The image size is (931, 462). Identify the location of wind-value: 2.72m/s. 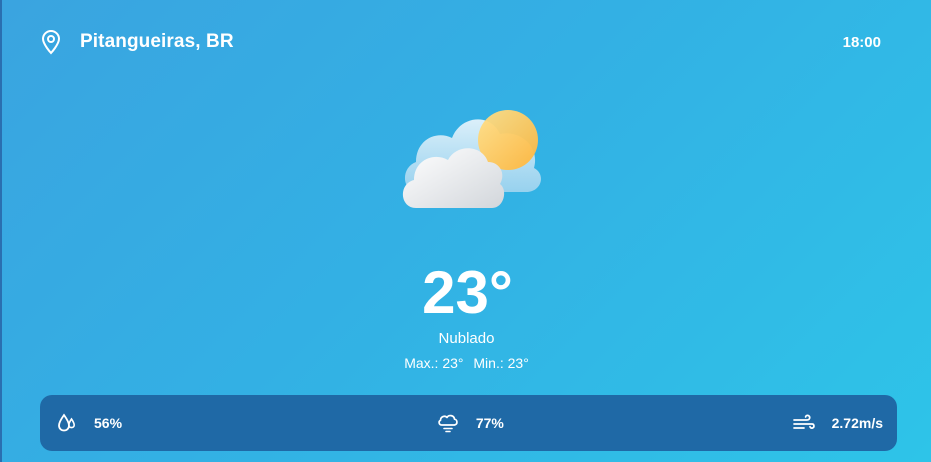
(857, 423).